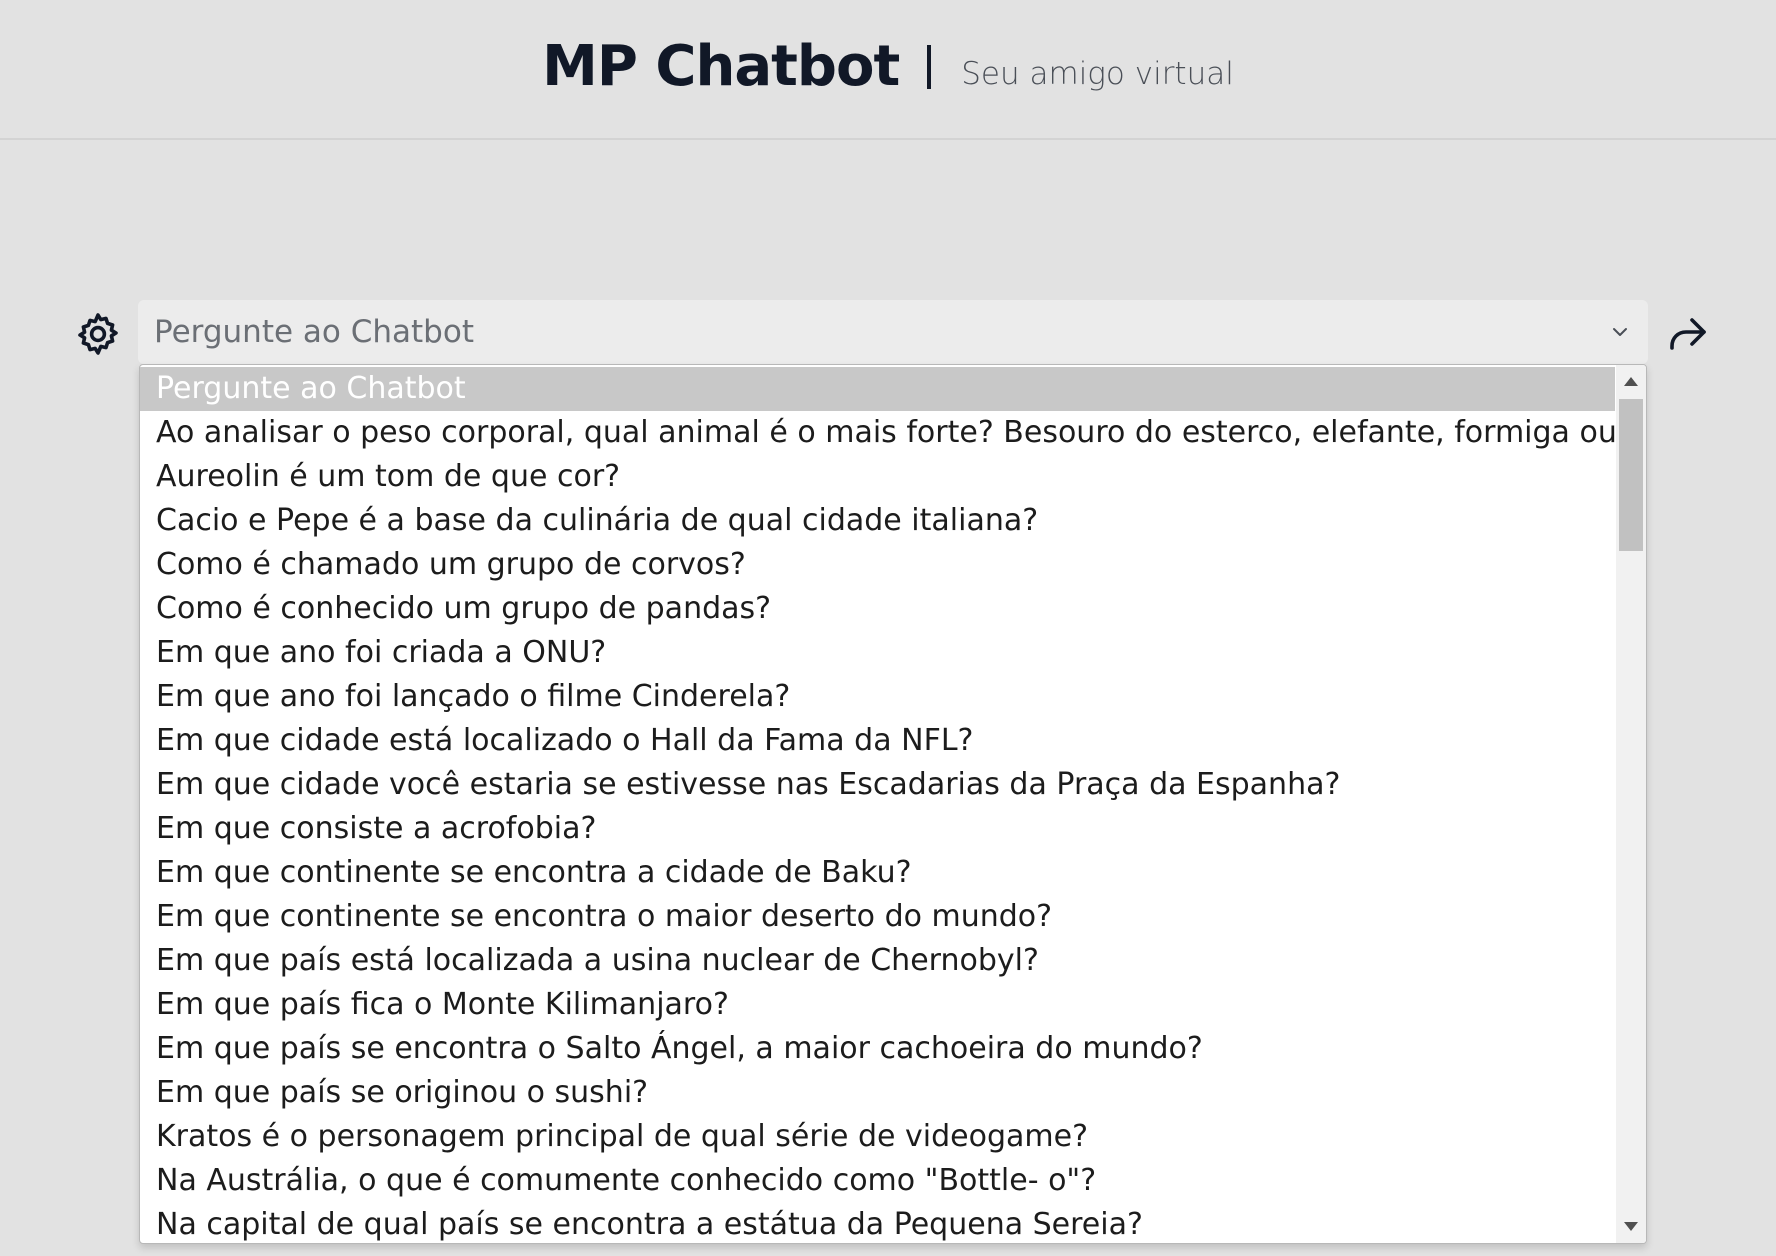 The height and width of the screenshot is (1256, 1776). What do you see at coordinates (893, 332) in the screenshot?
I see `question-select: Pergunte ao Chatbot` at bounding box center [893, 332].